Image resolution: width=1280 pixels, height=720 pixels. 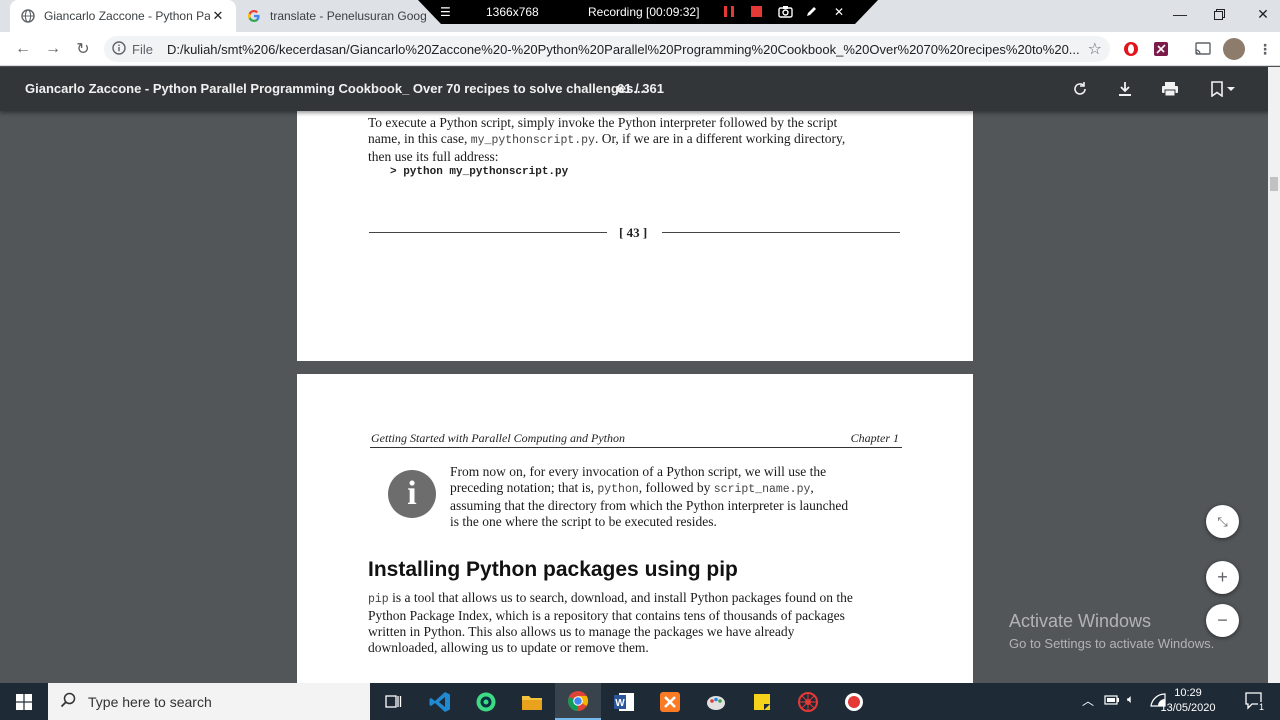 What do you see at coordinates (1203, 49) in the screenshot?
I see `cast-icon` at bounding box center [1203, 49].